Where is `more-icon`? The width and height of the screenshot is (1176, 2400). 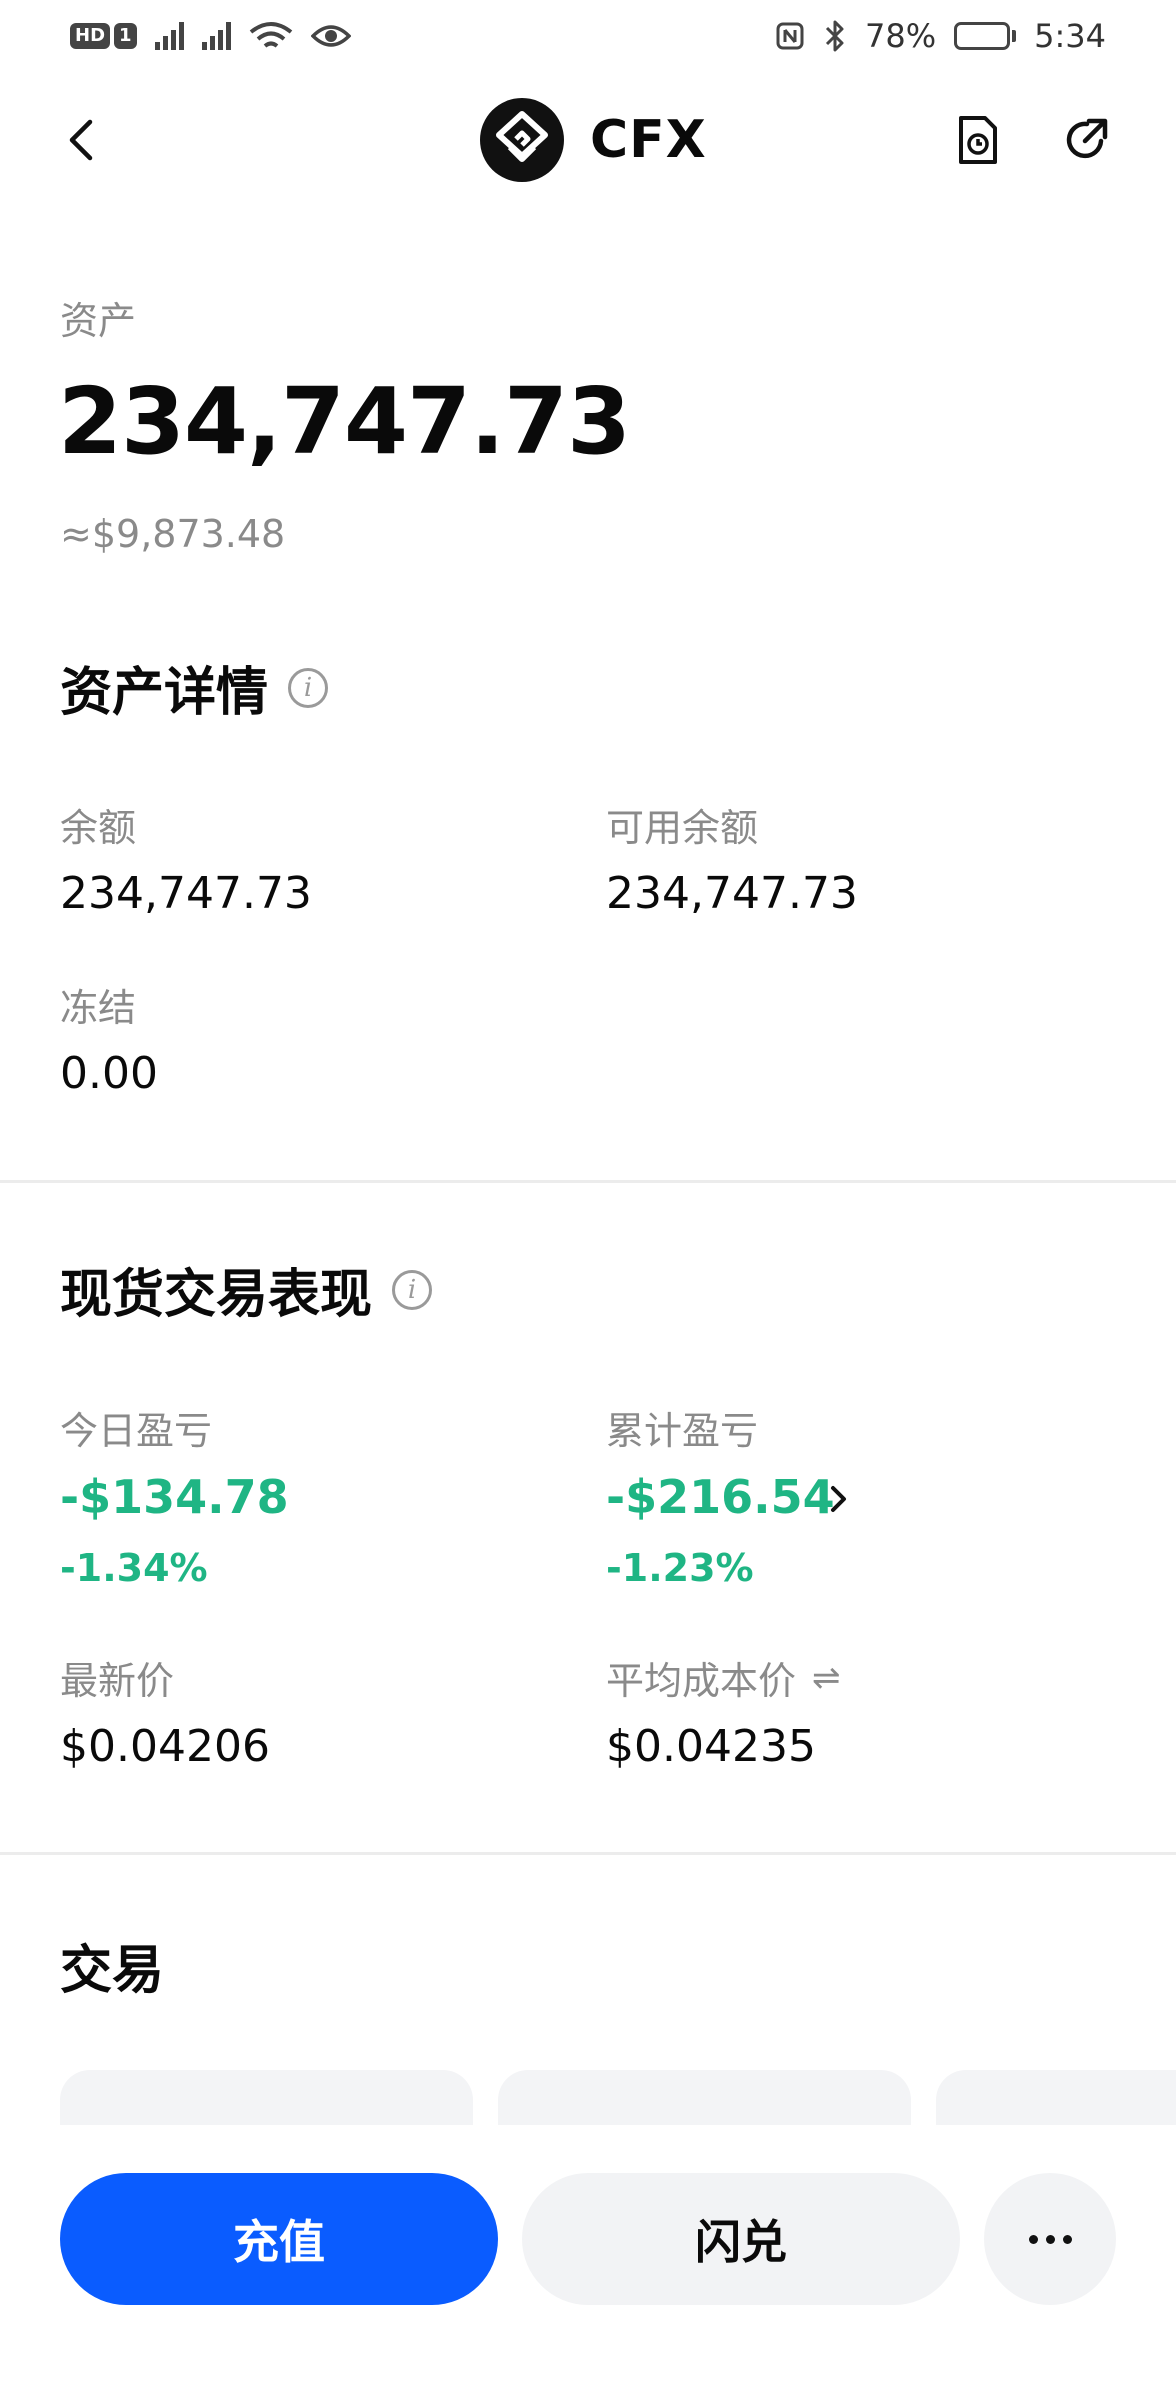 more-icon is located at coordinates (1050, 2239).